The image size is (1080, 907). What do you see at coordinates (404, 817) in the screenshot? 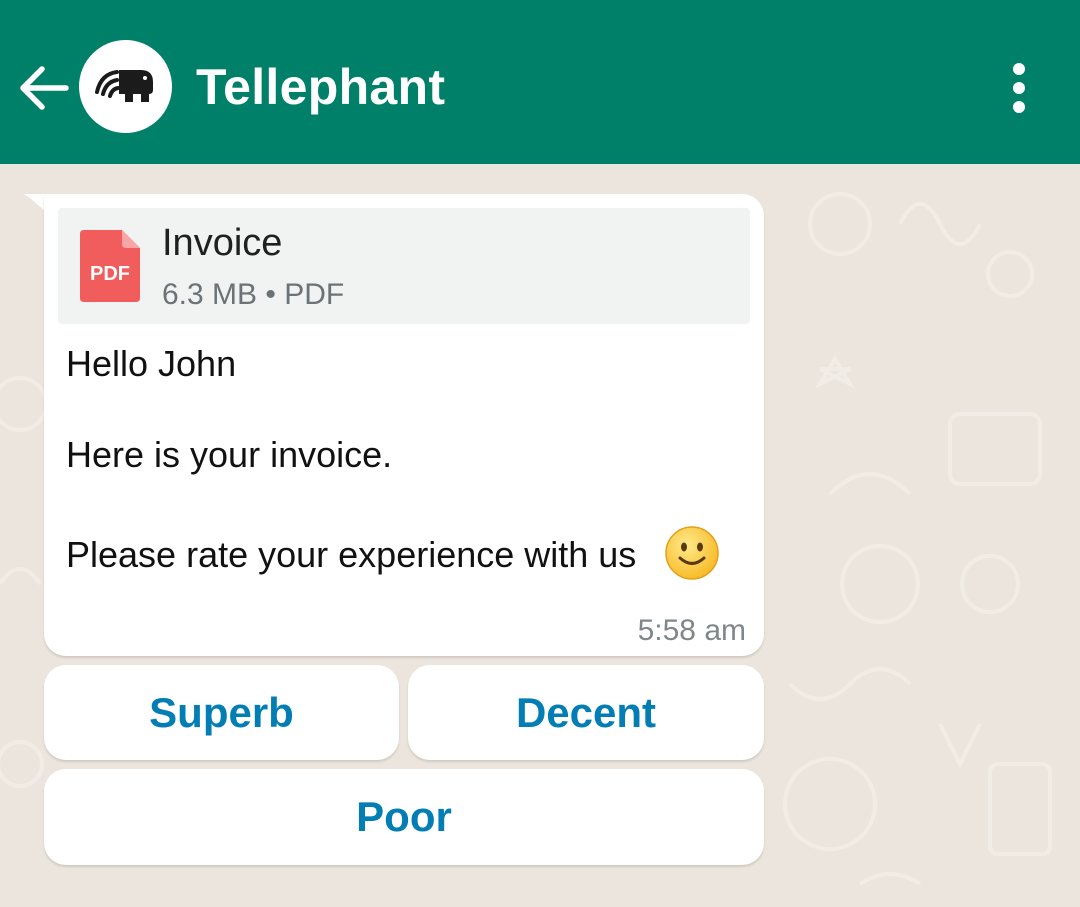
I see `reply-button-poor: Poor` at bounding box center [404, 817].